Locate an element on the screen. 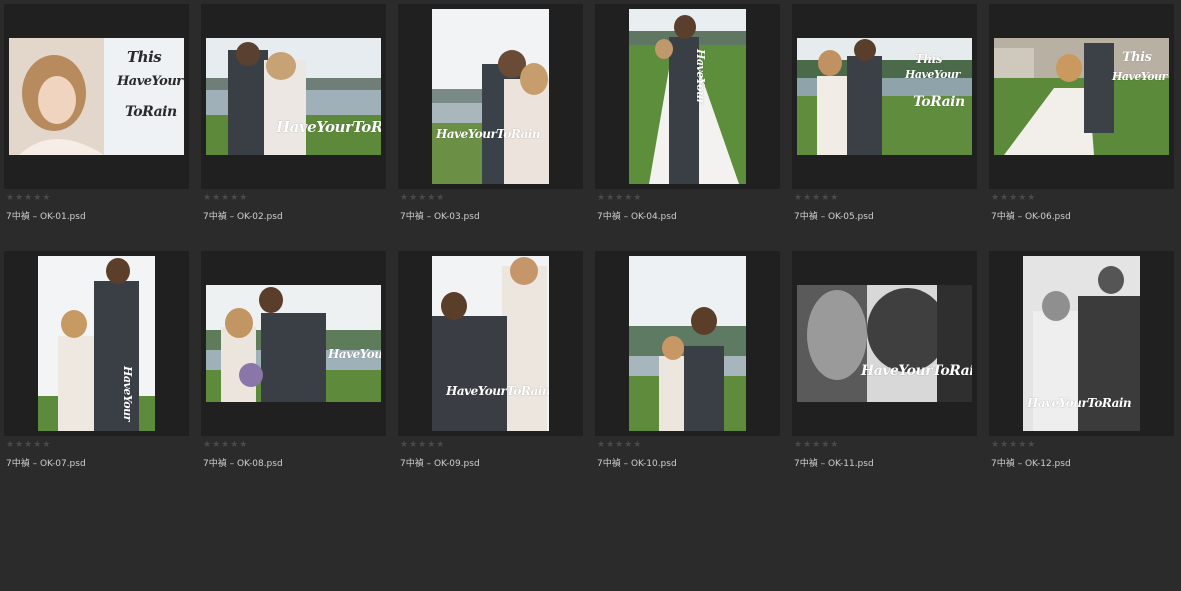 This screenshot has width=1181, height=591. file-name-label: 7中禎 – OK-05.psd is located at coordinates (834, 217).